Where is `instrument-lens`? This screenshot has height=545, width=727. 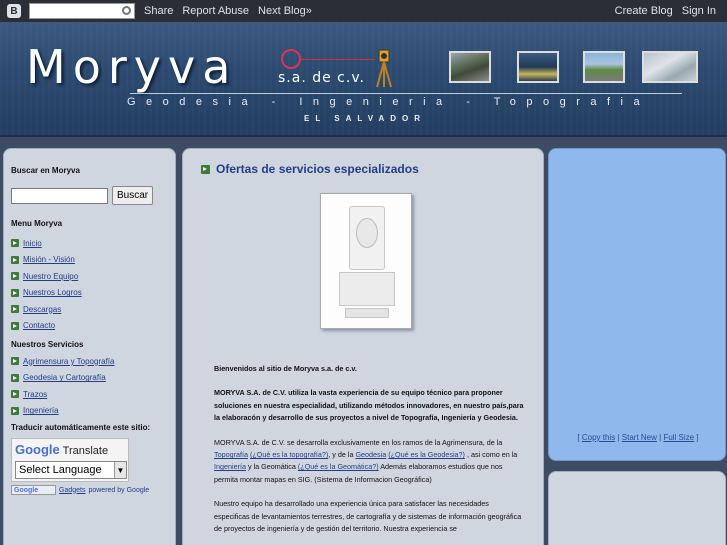 instrument-lens is located at coordinates (367, 233).